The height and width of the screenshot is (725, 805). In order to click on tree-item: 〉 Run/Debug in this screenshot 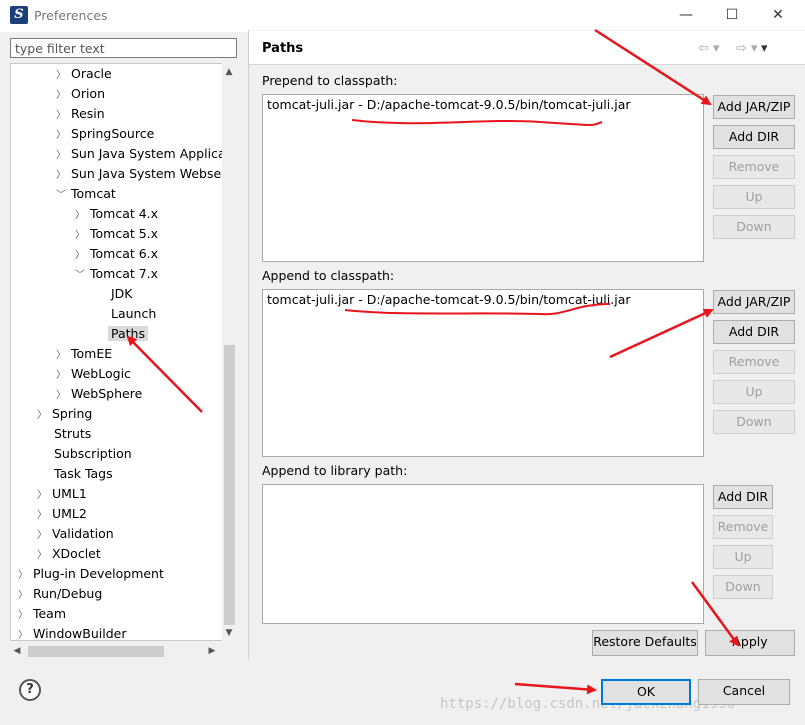, I will do `click(59, 594)`.